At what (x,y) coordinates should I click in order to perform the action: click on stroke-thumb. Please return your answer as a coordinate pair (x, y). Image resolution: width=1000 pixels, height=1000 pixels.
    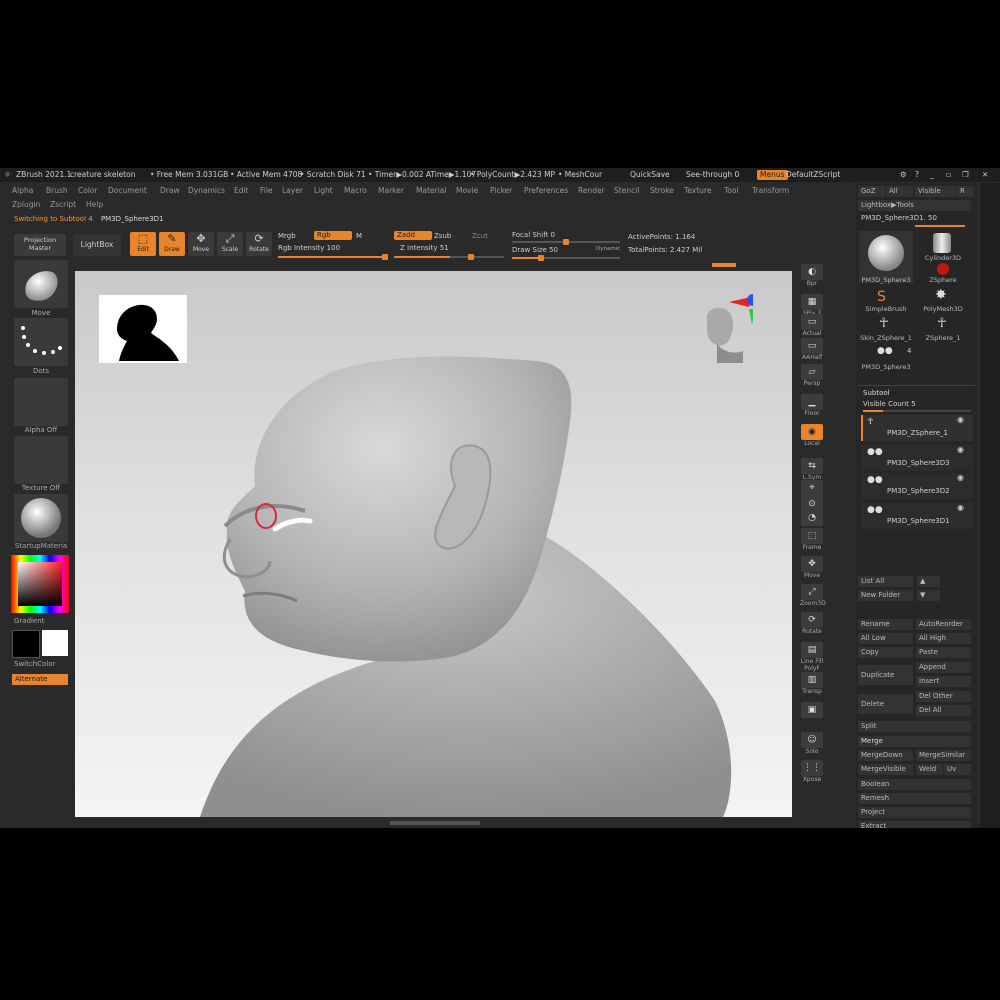
    Looking at the image, I should click on (41, 342).